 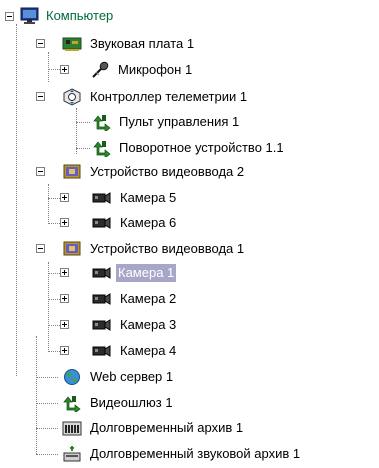 What do you see at coordinates (167, 172) in the screenshot?
I see `tree-node-label: Устройство видеоввода 2` at bounding box center [167, 172].